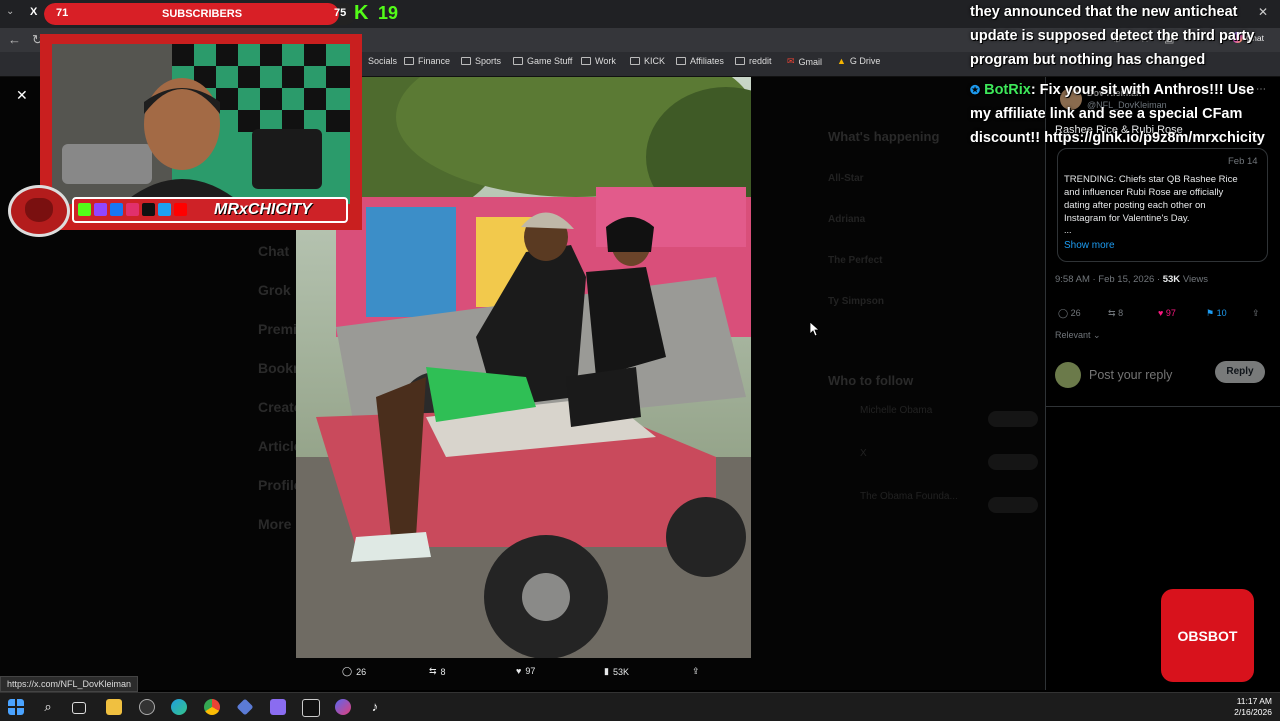 The height and width of the screenshot is (721, 1280). I want to click on reply-button-submit: Reply, so click(1240, 372).